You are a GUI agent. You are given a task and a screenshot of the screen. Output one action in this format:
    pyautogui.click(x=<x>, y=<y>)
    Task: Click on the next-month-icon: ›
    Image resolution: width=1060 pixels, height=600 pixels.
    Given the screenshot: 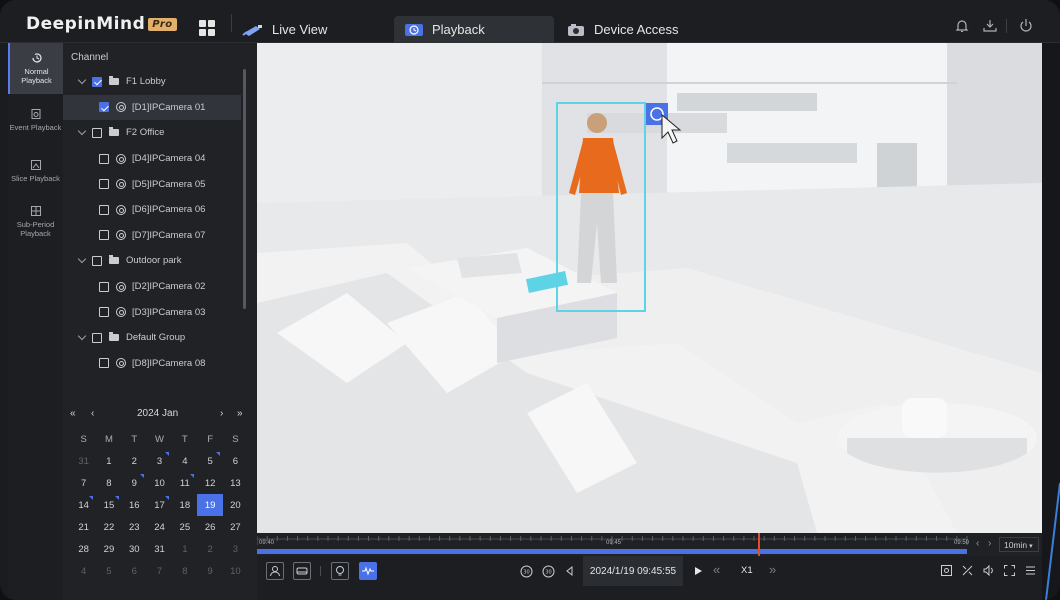 What is the action you would take?
    pyautogui.click(x=221, y=413)
    